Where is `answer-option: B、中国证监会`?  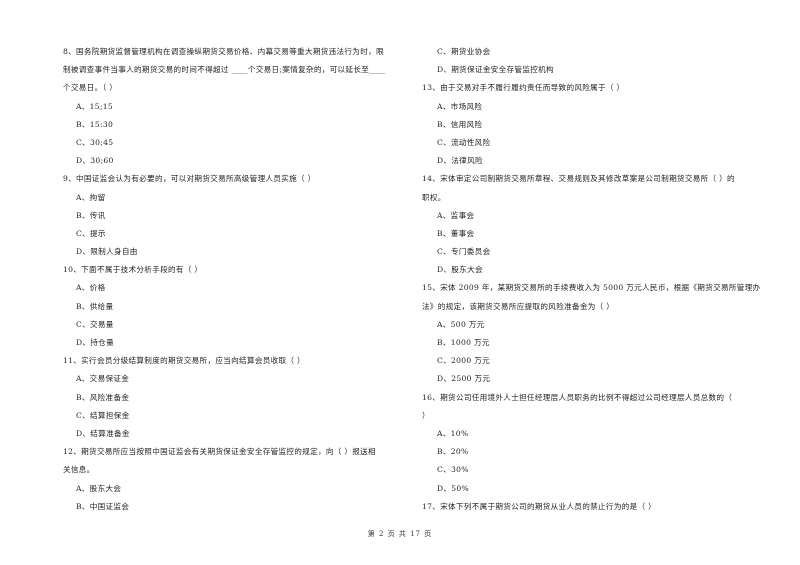
answer-option: B、中国证监会 is located at coordinates (103, 506).